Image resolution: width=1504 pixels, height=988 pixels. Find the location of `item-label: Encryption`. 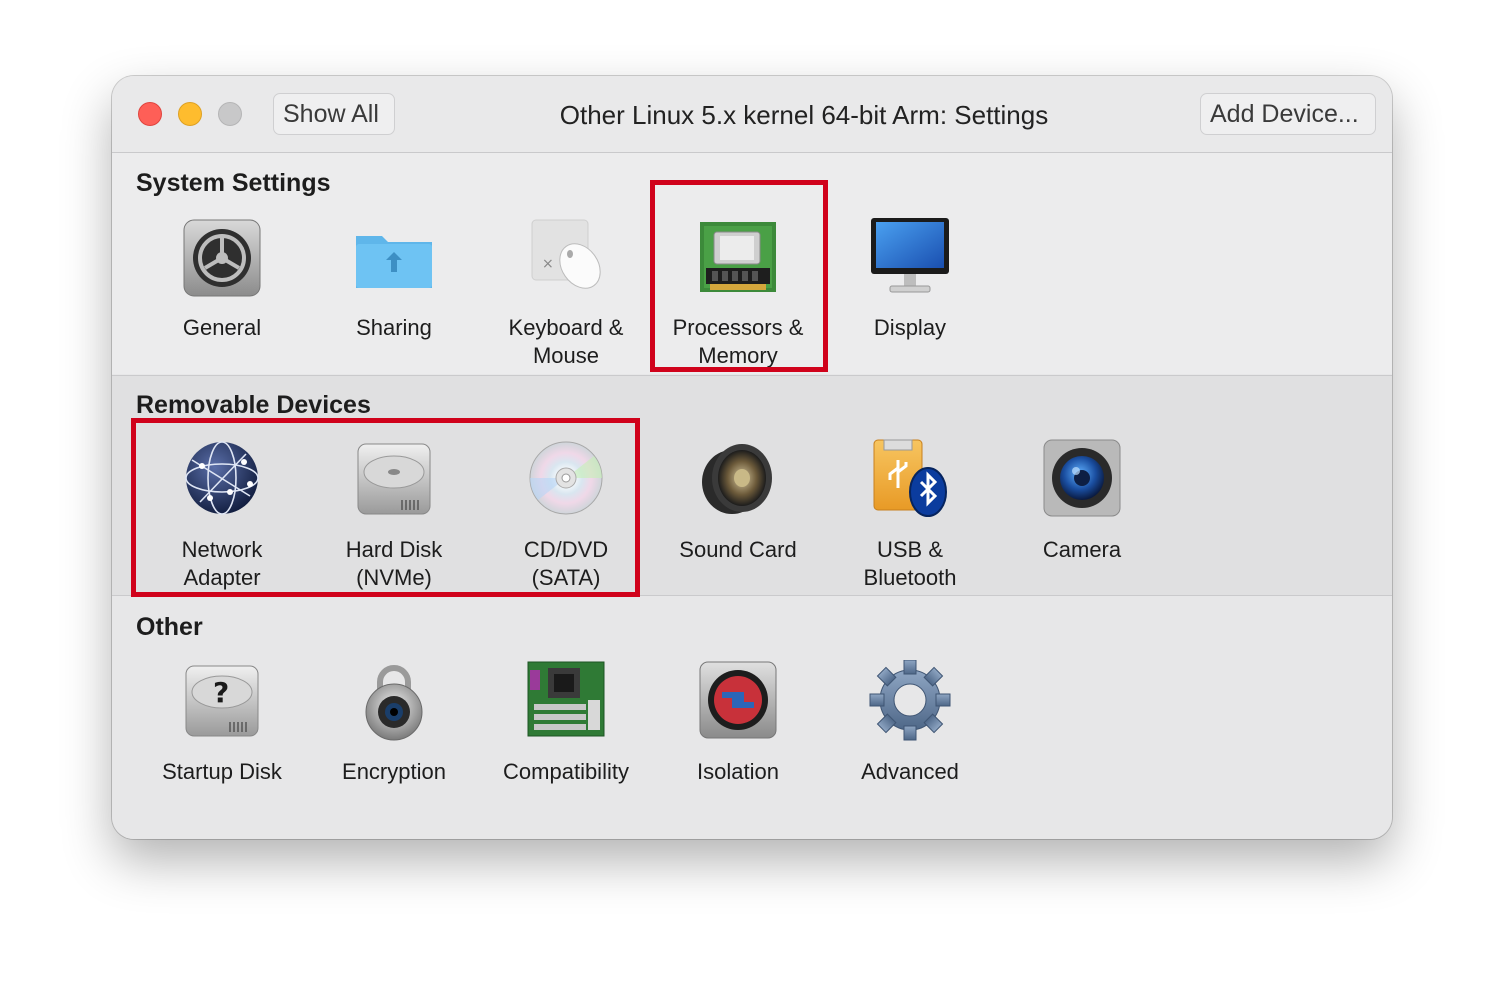

item-label: Encryption is located at coordinates (394, 771).